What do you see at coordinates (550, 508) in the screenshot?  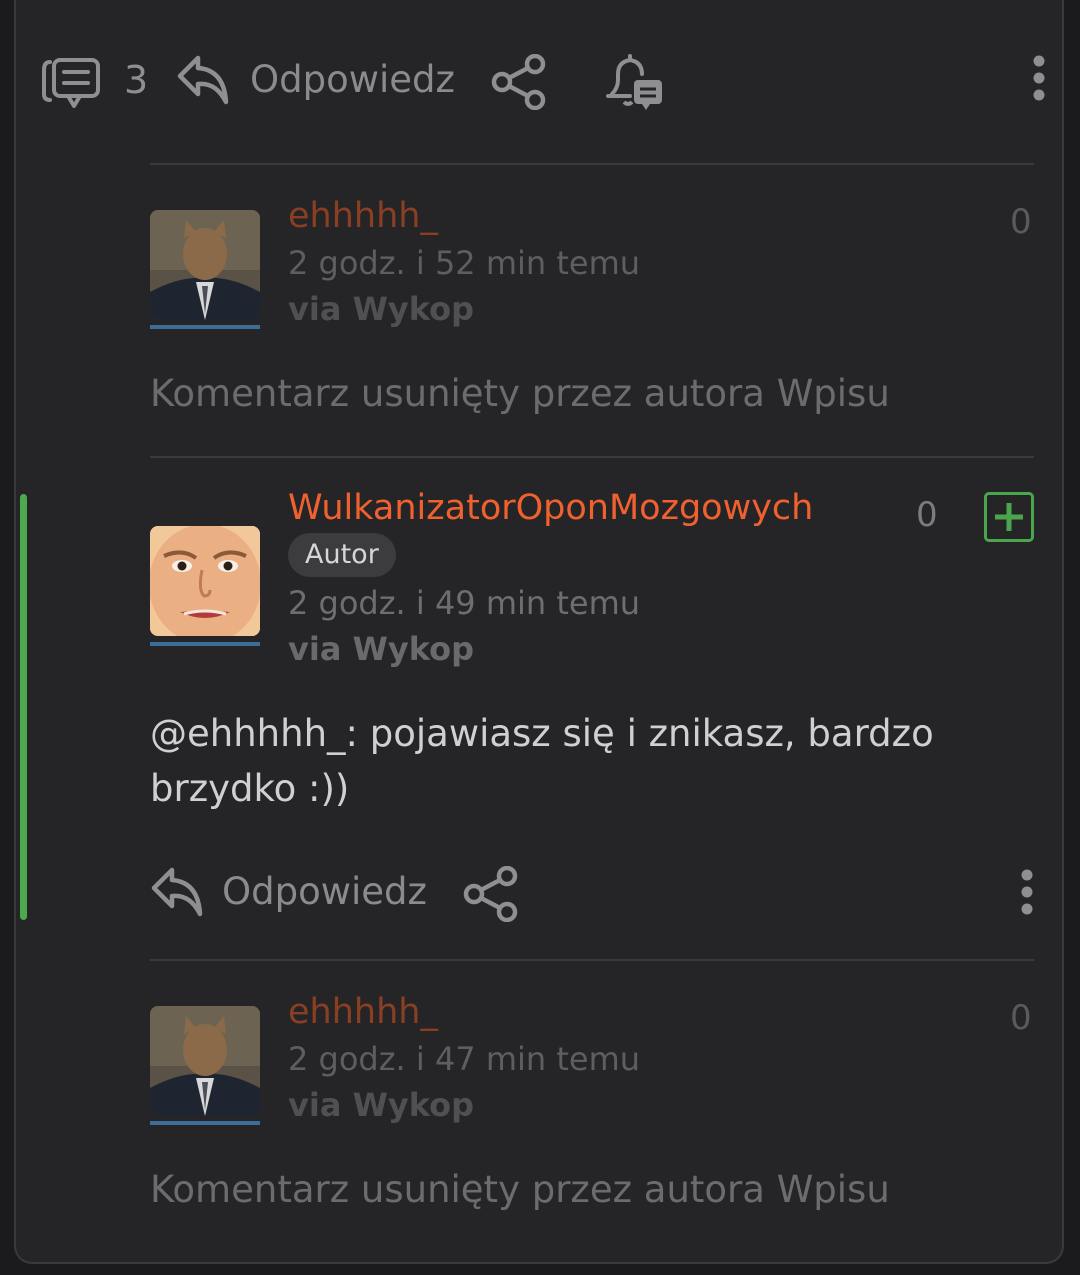 I see `comment-username: WulkanizatorOponMozgowych` at bounding box center [550, 508].